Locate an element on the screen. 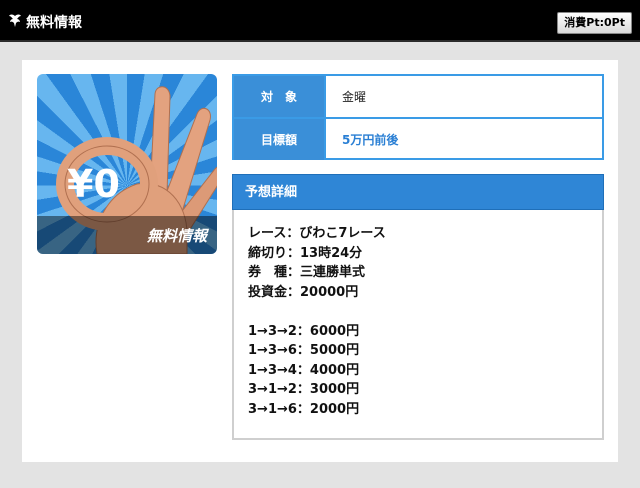  info-row-goal: 目標額 5万円前後 is located at coordinates (418, 139).